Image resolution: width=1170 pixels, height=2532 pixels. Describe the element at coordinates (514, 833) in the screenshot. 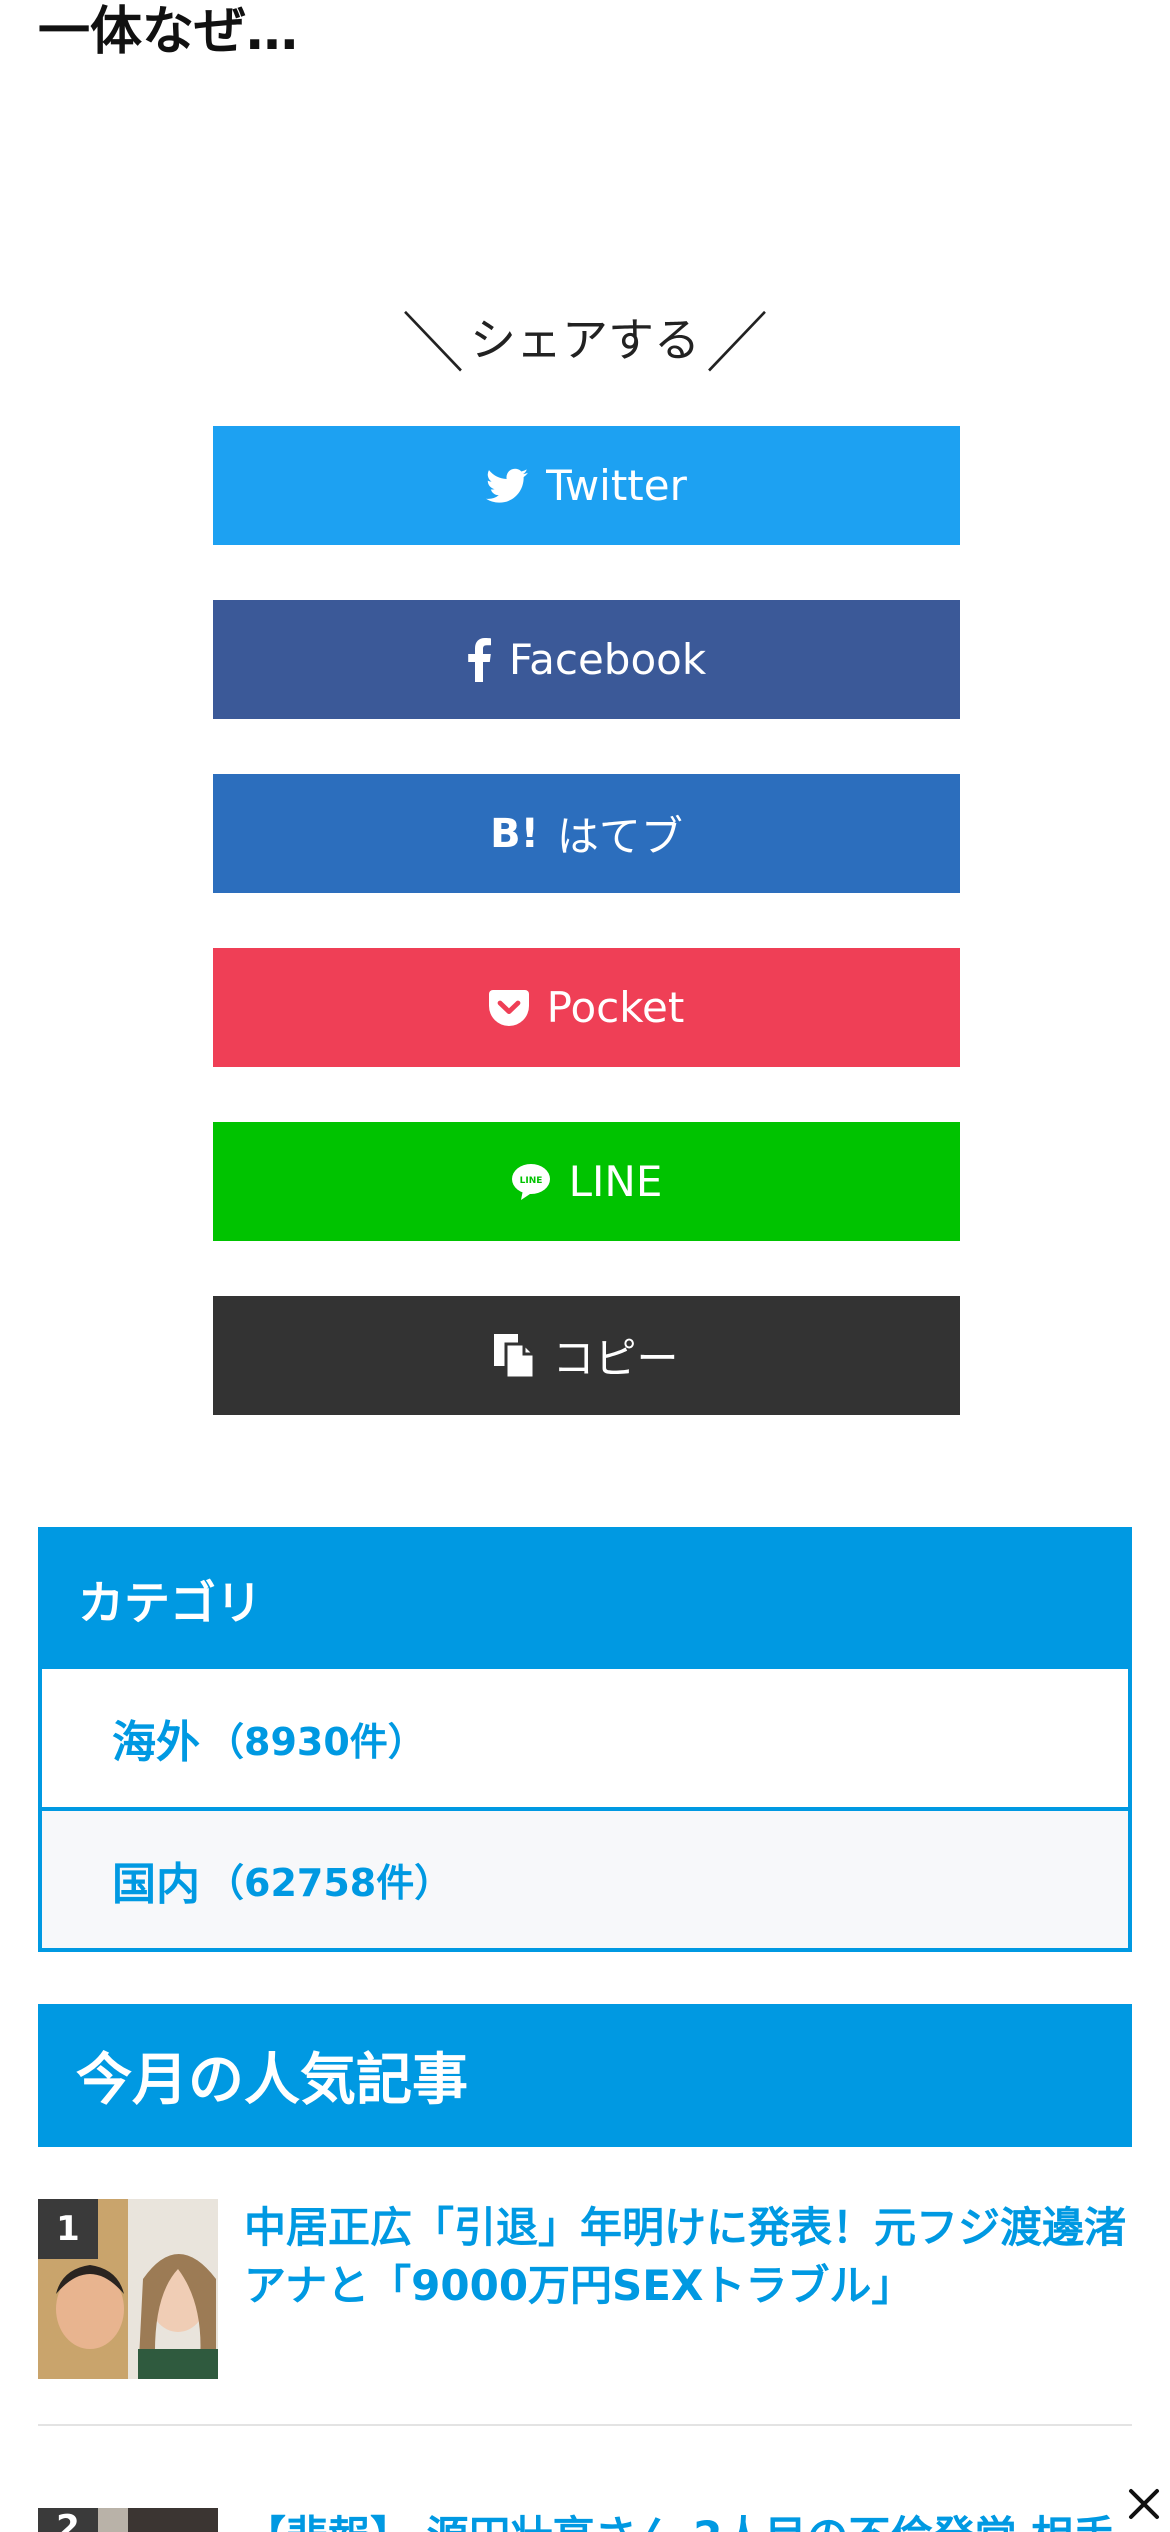

I see `hatena-bookmark-icon: B!` at that location.